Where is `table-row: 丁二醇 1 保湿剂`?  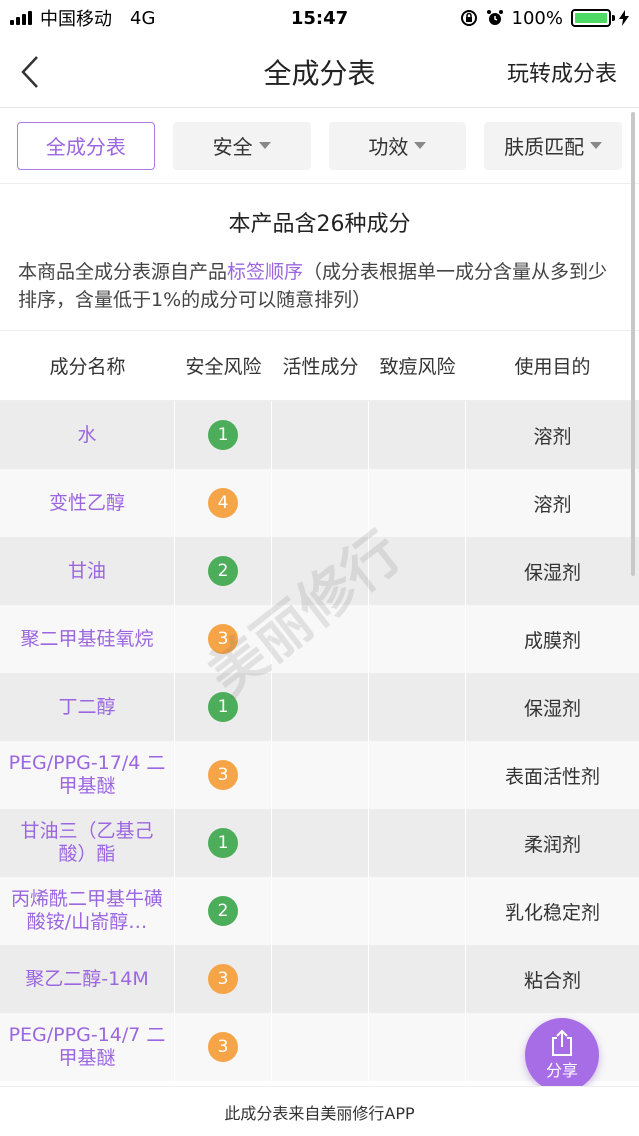
table-row: 丁二醇 1 保湿剂 is located at coordinates (319, 707).